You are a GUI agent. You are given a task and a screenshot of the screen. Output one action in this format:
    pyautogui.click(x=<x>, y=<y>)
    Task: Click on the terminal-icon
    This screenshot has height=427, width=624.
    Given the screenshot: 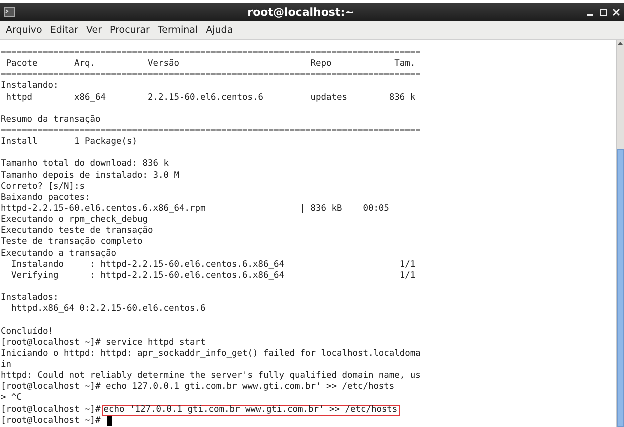 What is the action you would take?
    pyautogui.click(x=9, y=12)
    